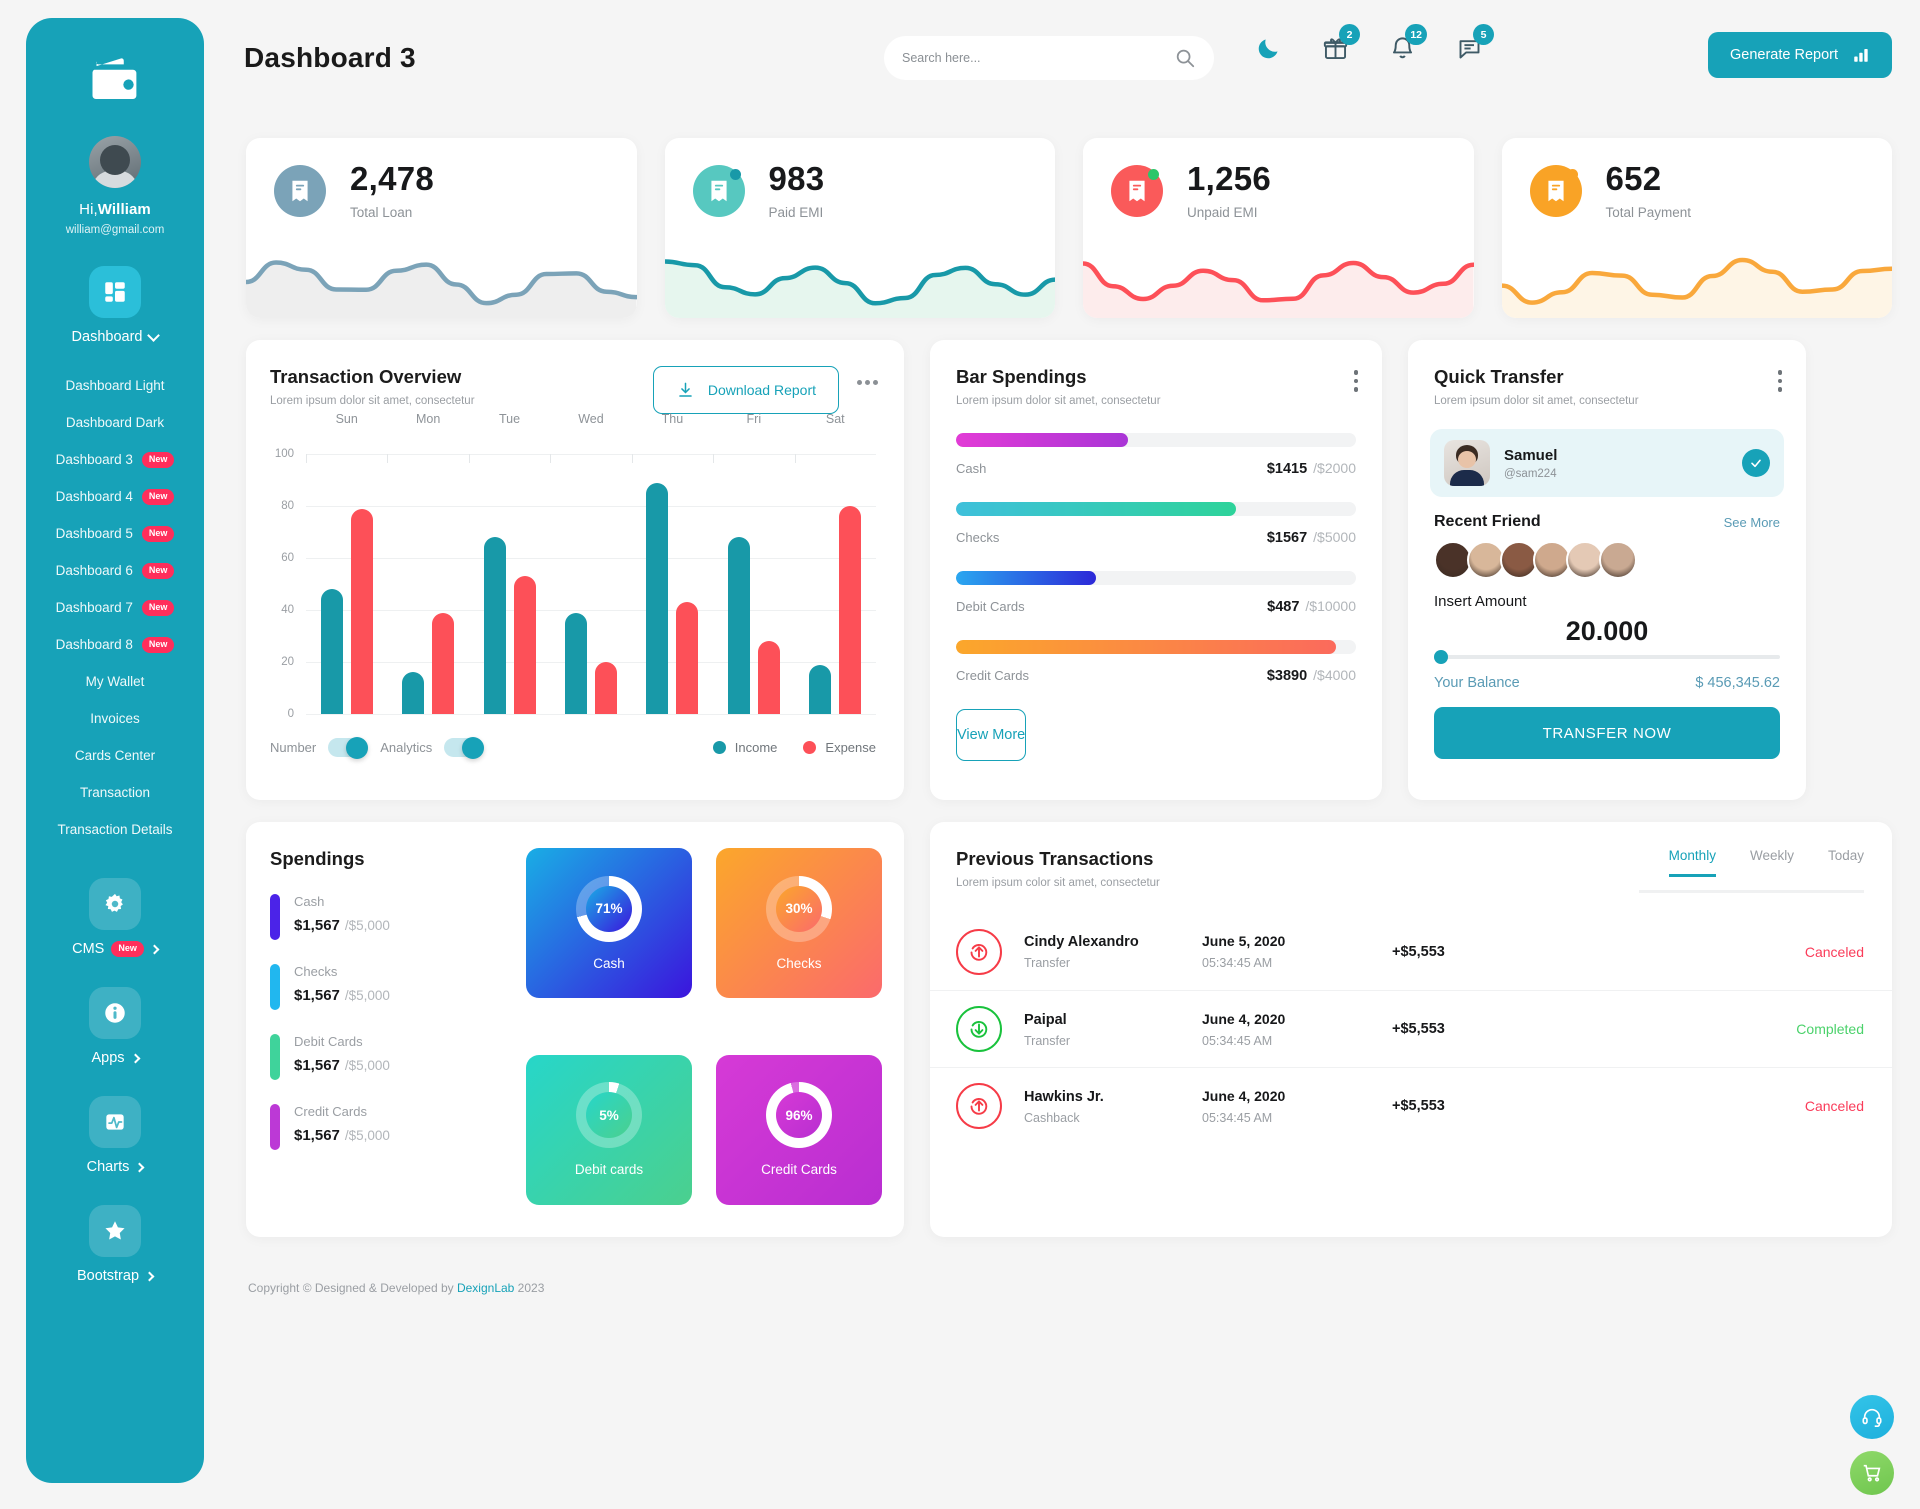  I want to click on sidebar-group-label: CMS New, so click(116, 949).